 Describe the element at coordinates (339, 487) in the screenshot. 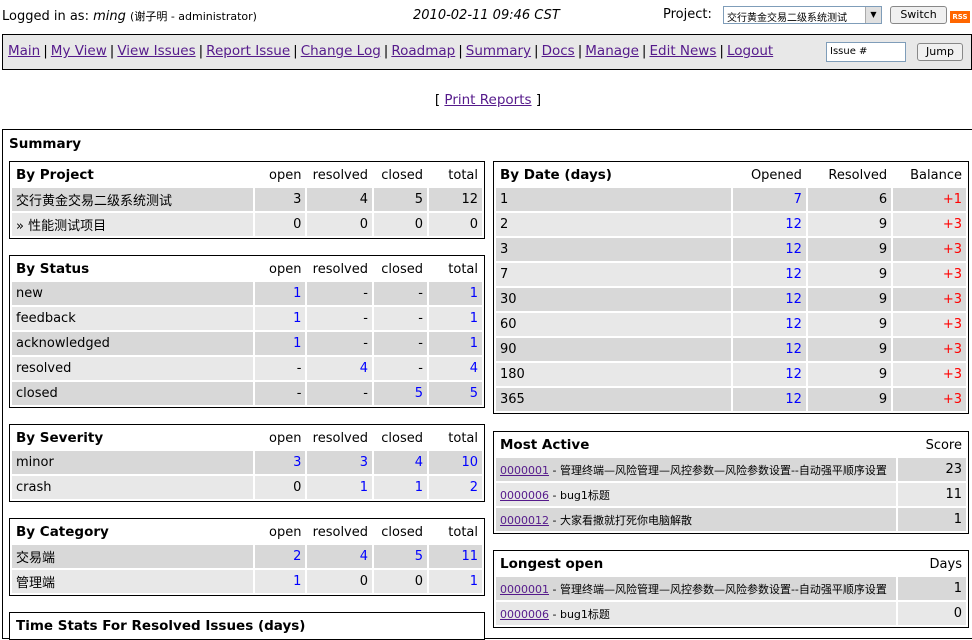

I see `cell-resolved: 1` at that location.